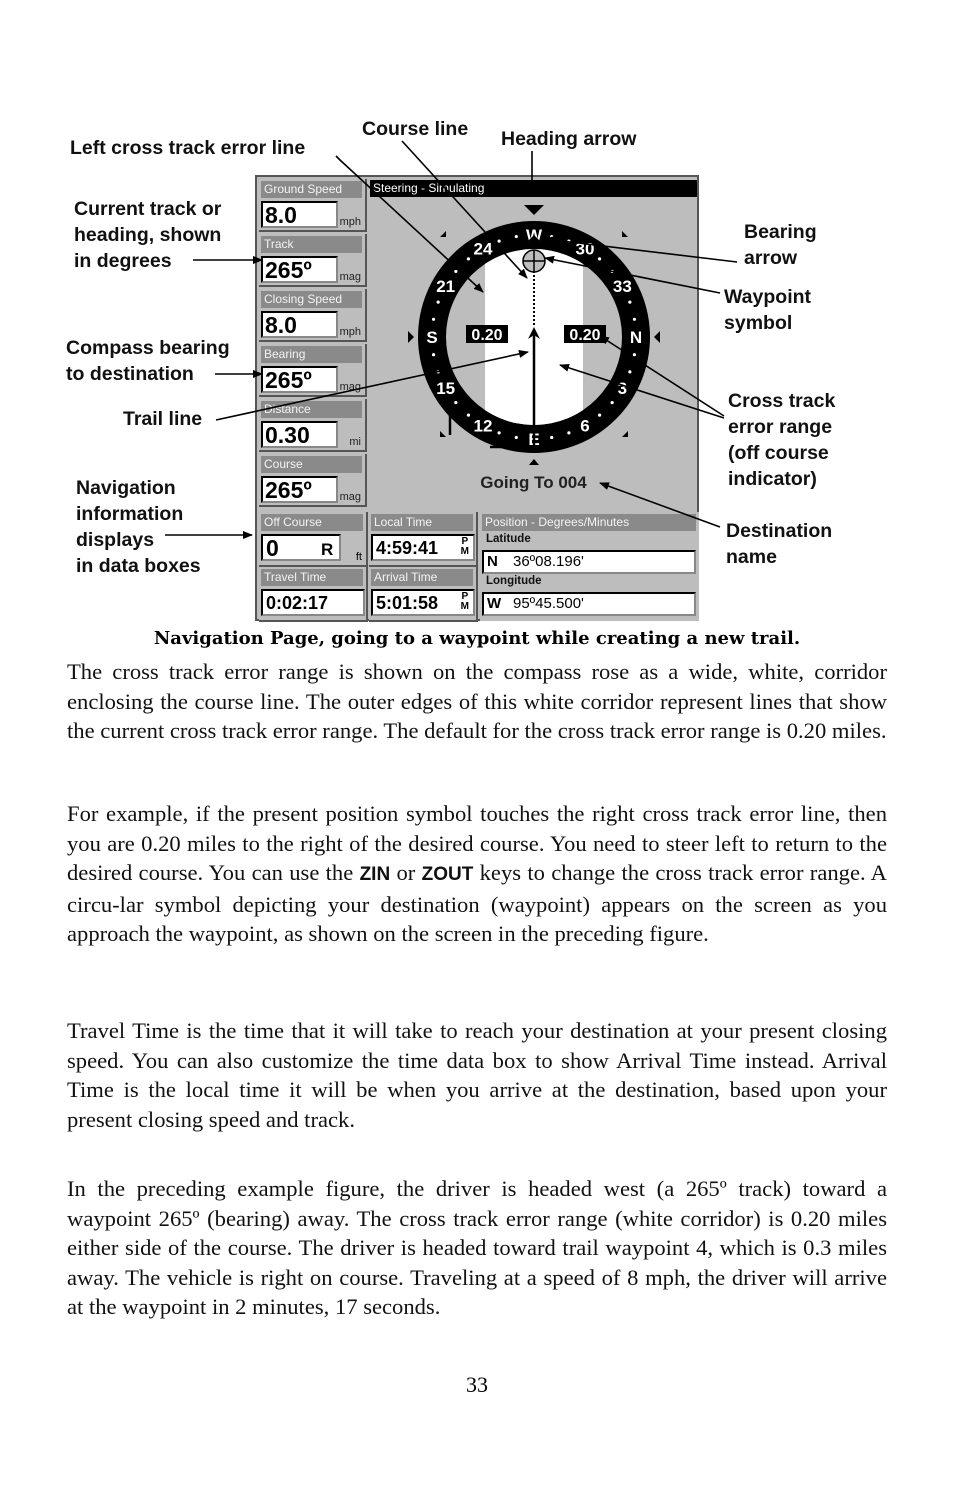 Image resolution: width=954 pixels, height=1487 pixels. What do you see at coordinates (313, 539) in the screenshot?
I see `data-box-off-course: Off Course 0 R ft` at bounding box center [313, 539].